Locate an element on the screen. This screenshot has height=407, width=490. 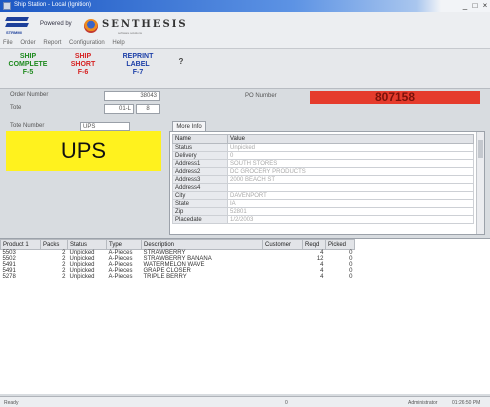
maximize-button: □ is located at coordinates (475, 5).